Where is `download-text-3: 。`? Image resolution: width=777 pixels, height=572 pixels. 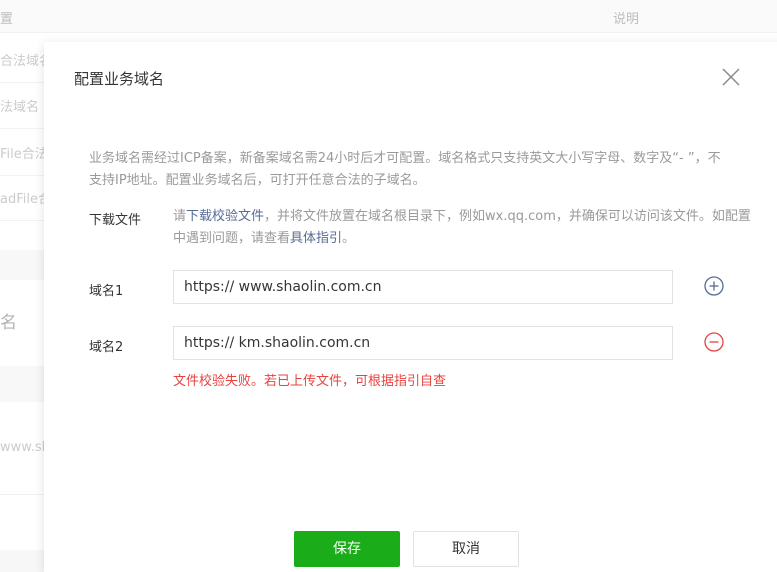
download-text-3: 。 is located at coordinates (349, 238).